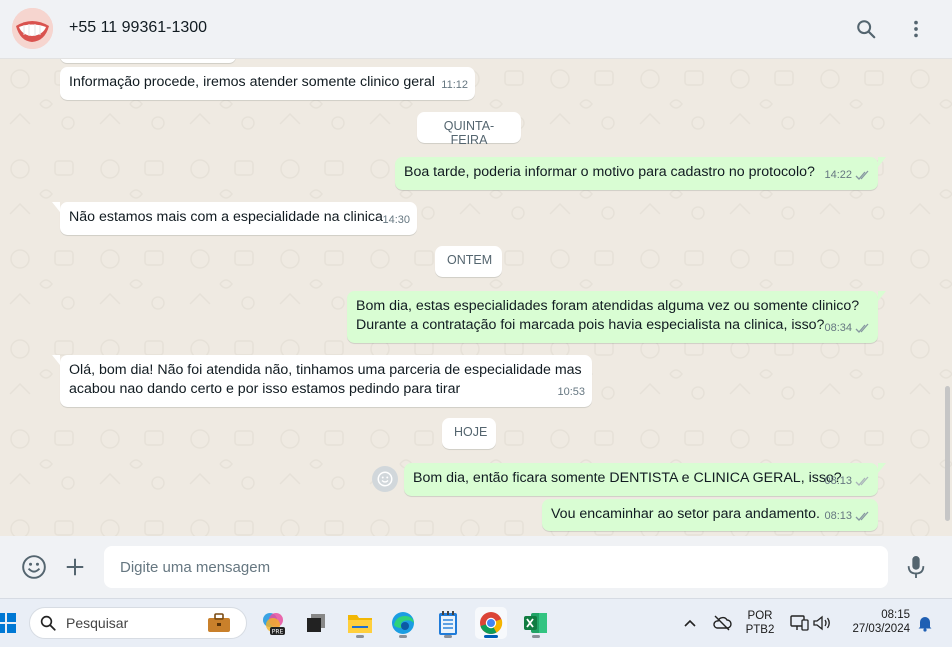 The width and height of the screenshot is (952, 647). What do you see at coordinates (722, 623) in the screenshot?
I see `cloud-sync-off-icon` at bounding box center [722, 623].